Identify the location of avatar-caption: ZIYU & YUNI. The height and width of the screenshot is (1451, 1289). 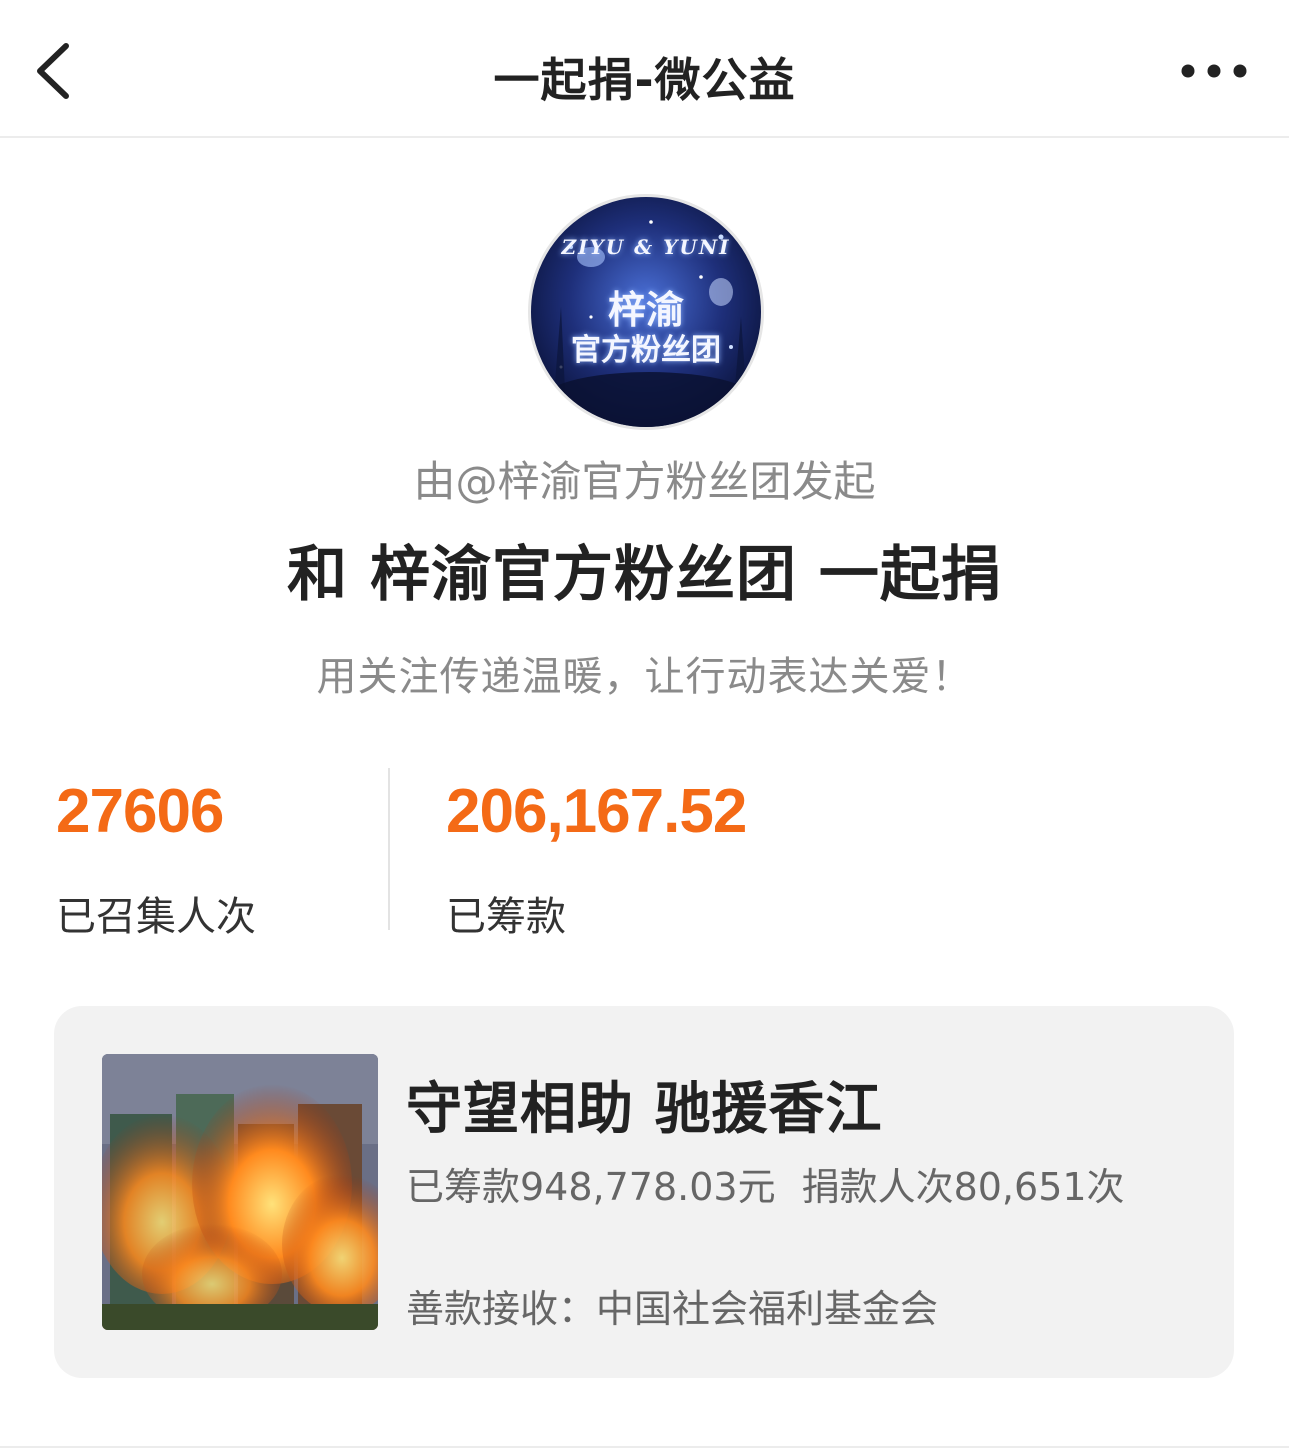
(646, 247).